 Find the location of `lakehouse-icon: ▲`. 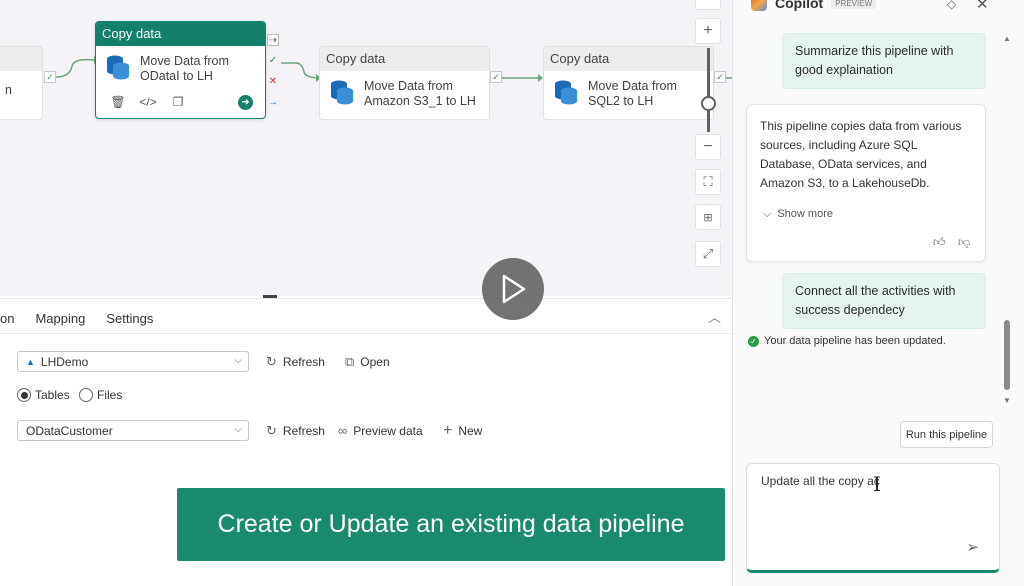

lakehouse-icon: ▲ is located at coordinates (30, 361).